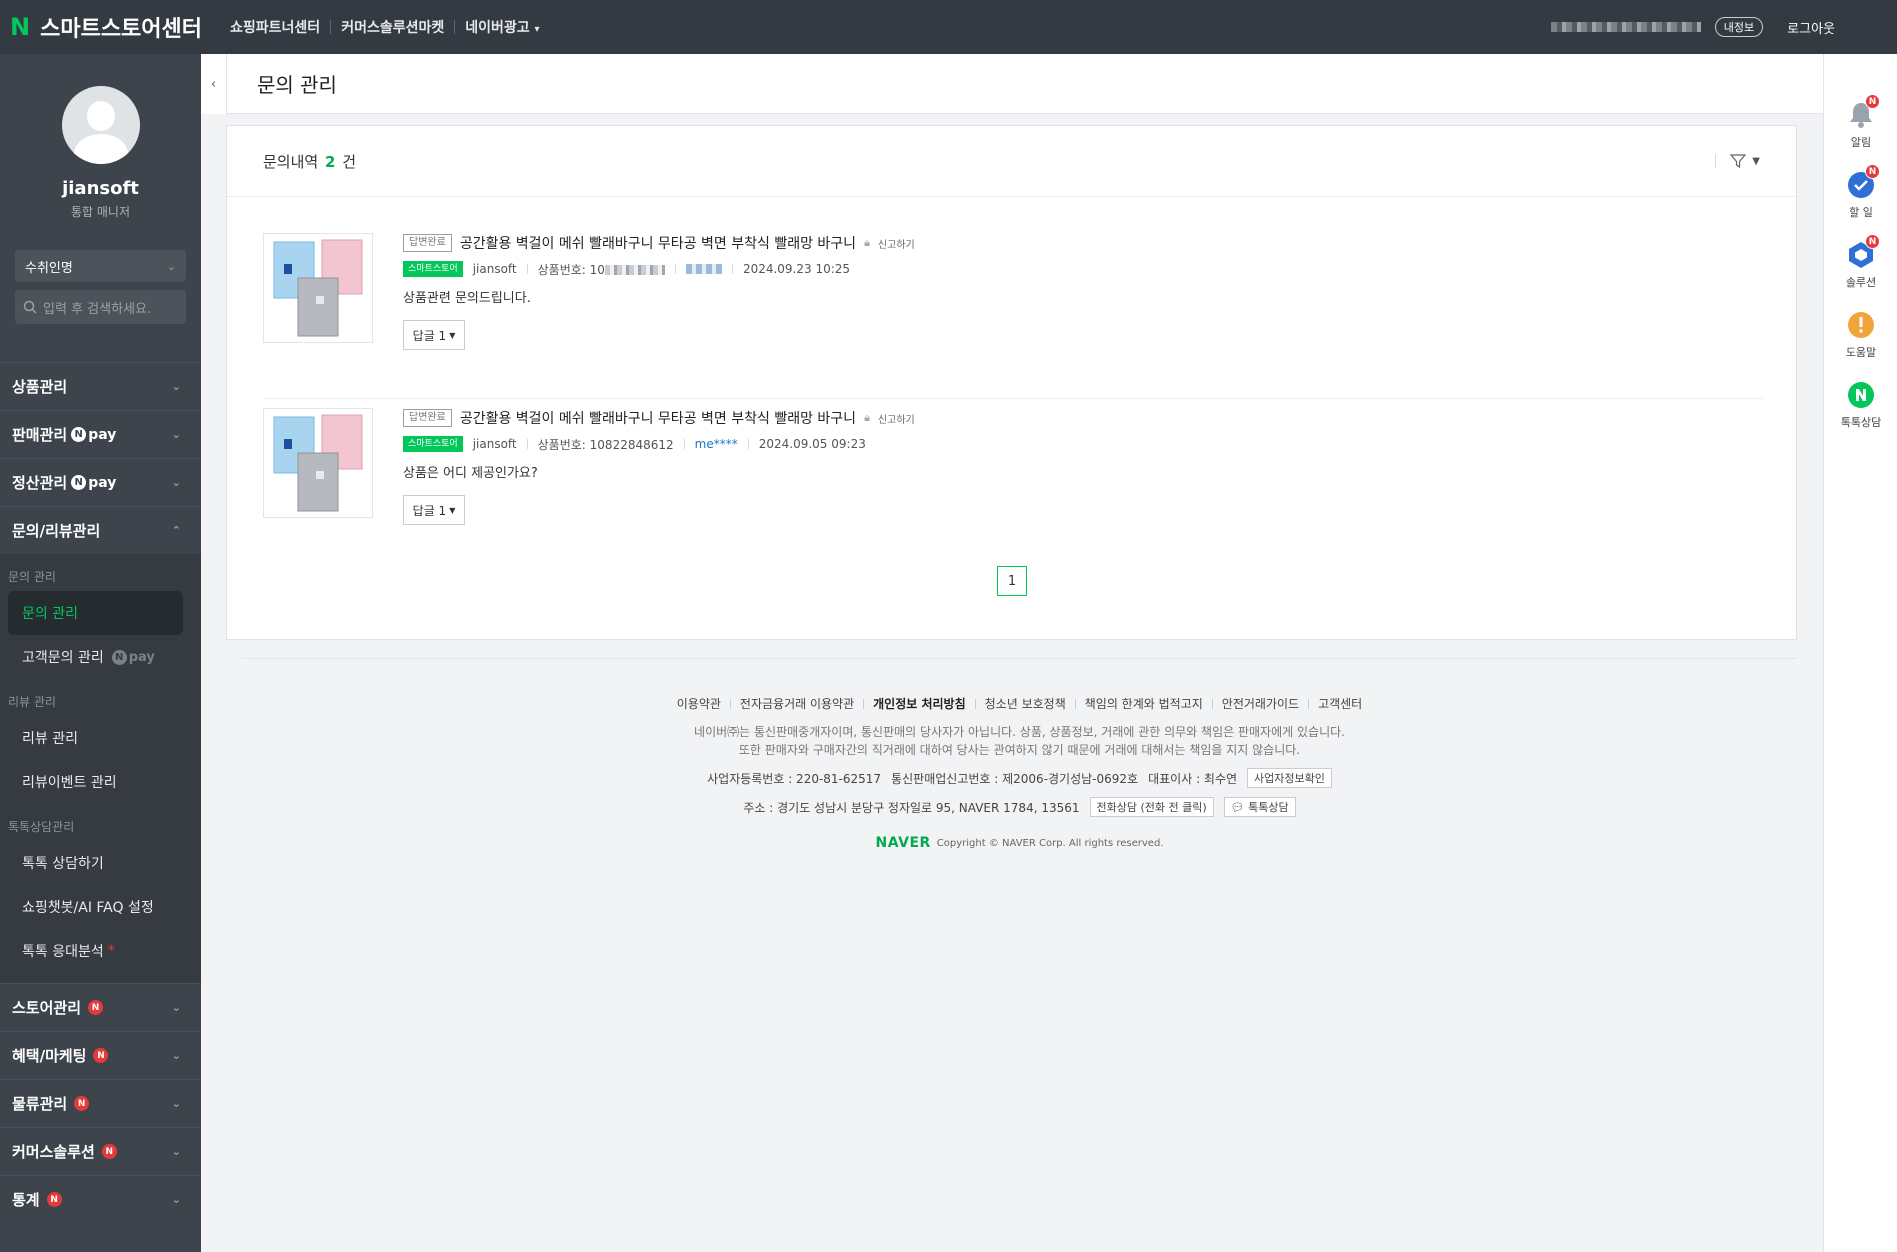 The height and width of the screenshot is (1252, 1897). I want to click on rail-solution: N 솔루션, so click(1860, 262).